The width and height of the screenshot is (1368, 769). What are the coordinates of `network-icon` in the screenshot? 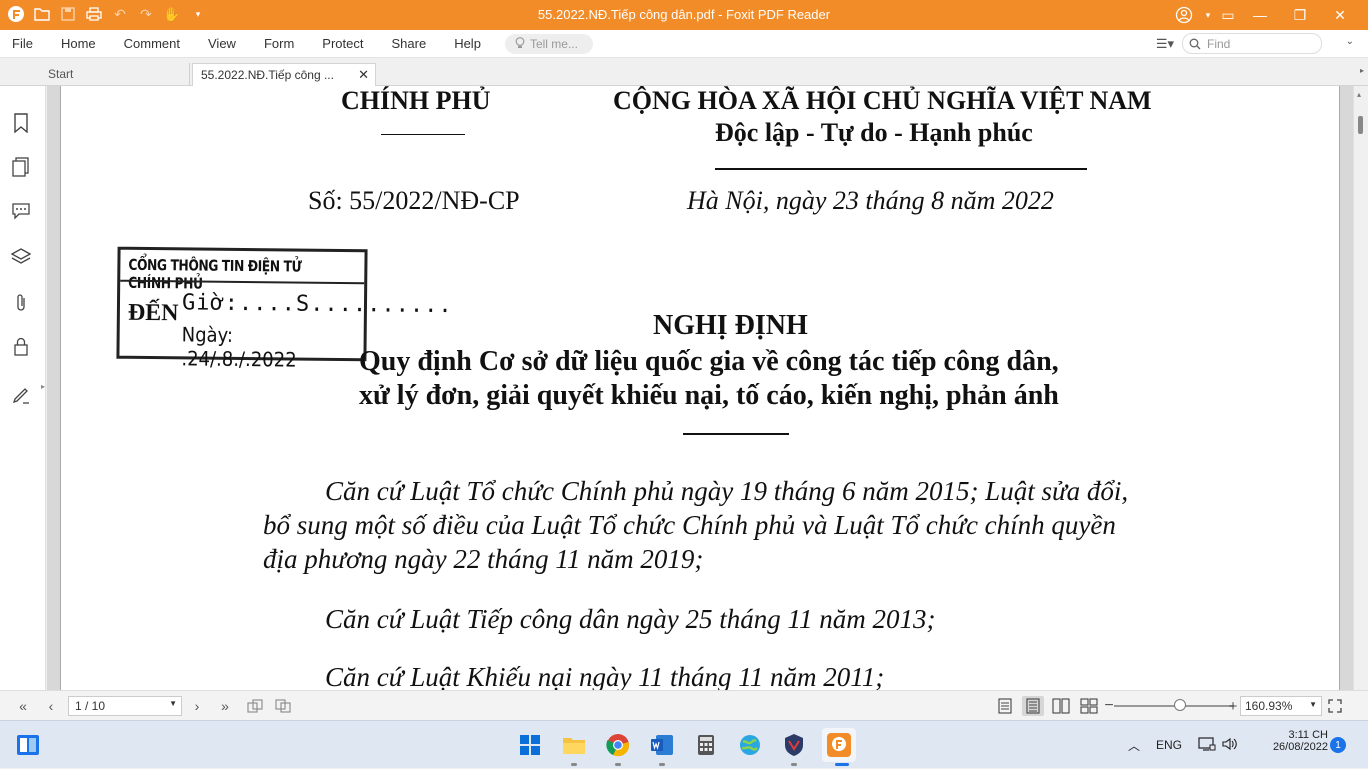 It's located at (1207, 745).